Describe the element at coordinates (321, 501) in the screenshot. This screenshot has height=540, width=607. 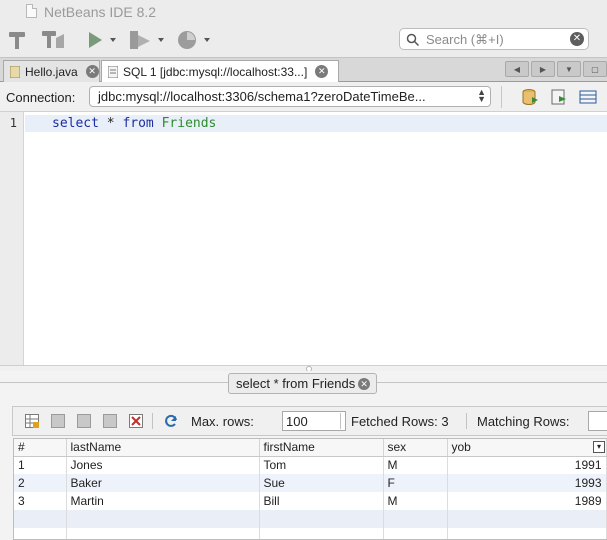
I see `firstname-cell: Bill` at that location.